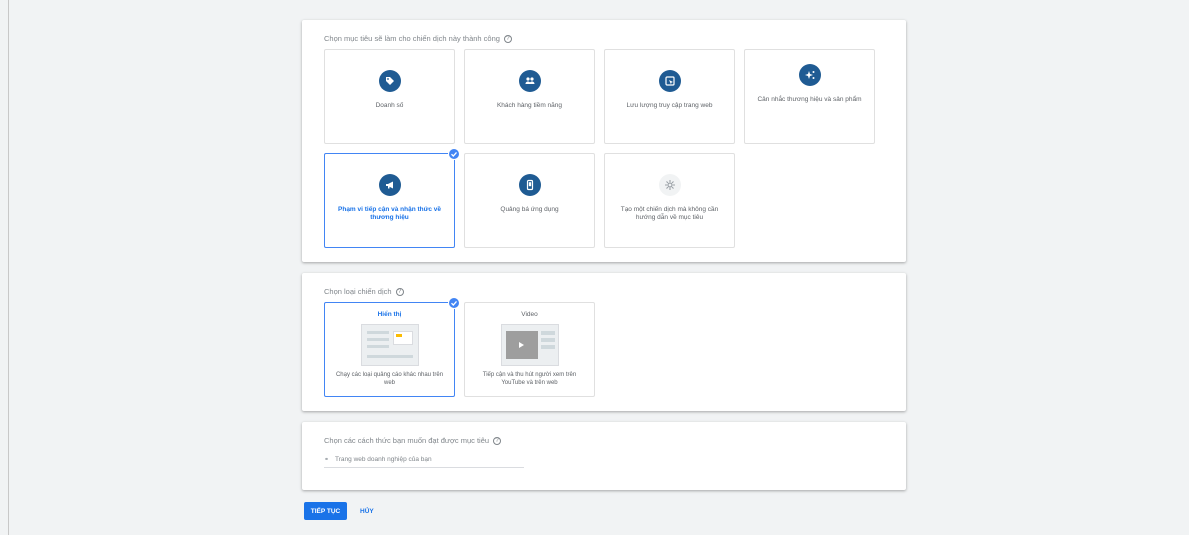  What do you see at coordinates (383, 459) in the screenshot?
I see `website-url-placeholder: Trang web doanh nghiệp của bạn` at bounding box center [383, 459].